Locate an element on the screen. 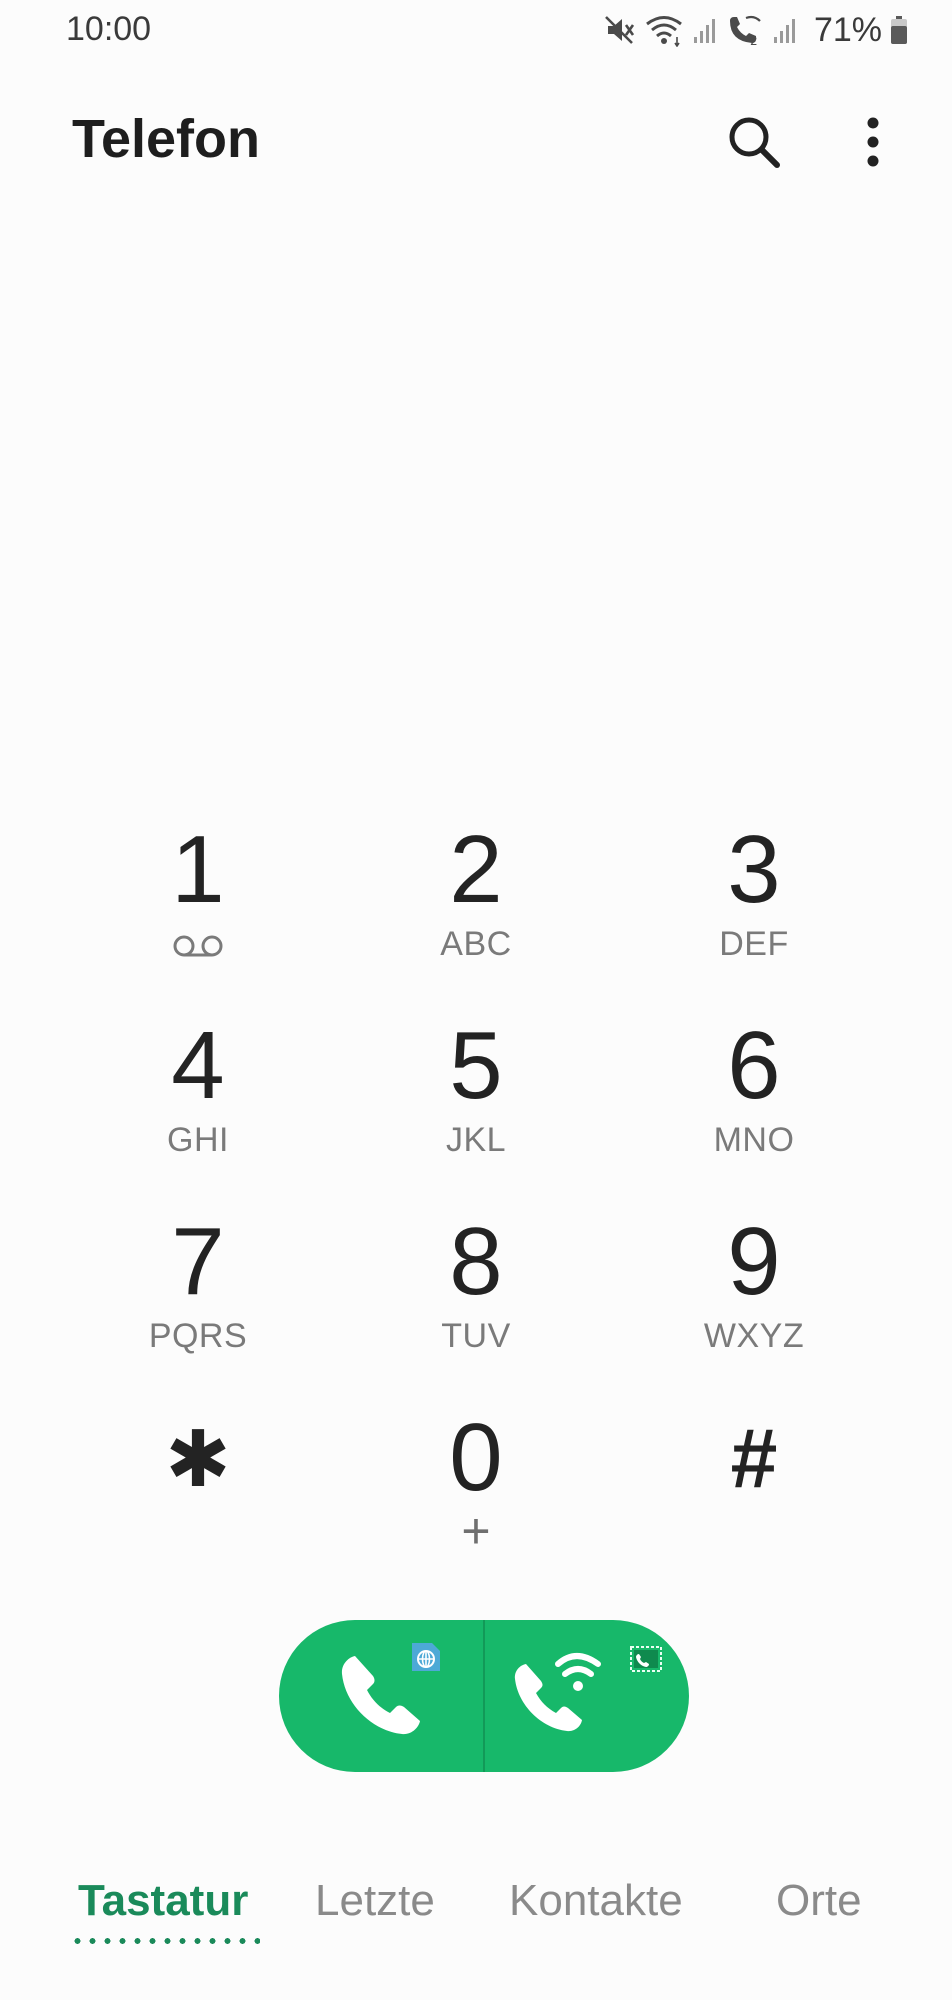 Image resolution: width=952 pixels, height=2000 pixels. dial-key-star: ✱ is located at coordinates (198, 1494).